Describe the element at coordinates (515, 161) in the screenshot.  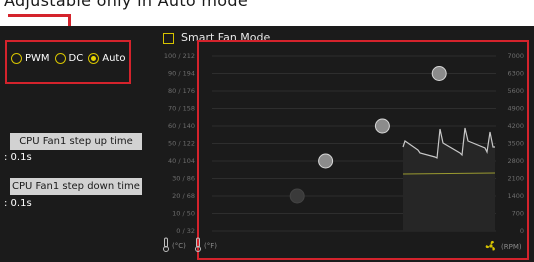
I see `rpm-tick-label: 2800` at that location.